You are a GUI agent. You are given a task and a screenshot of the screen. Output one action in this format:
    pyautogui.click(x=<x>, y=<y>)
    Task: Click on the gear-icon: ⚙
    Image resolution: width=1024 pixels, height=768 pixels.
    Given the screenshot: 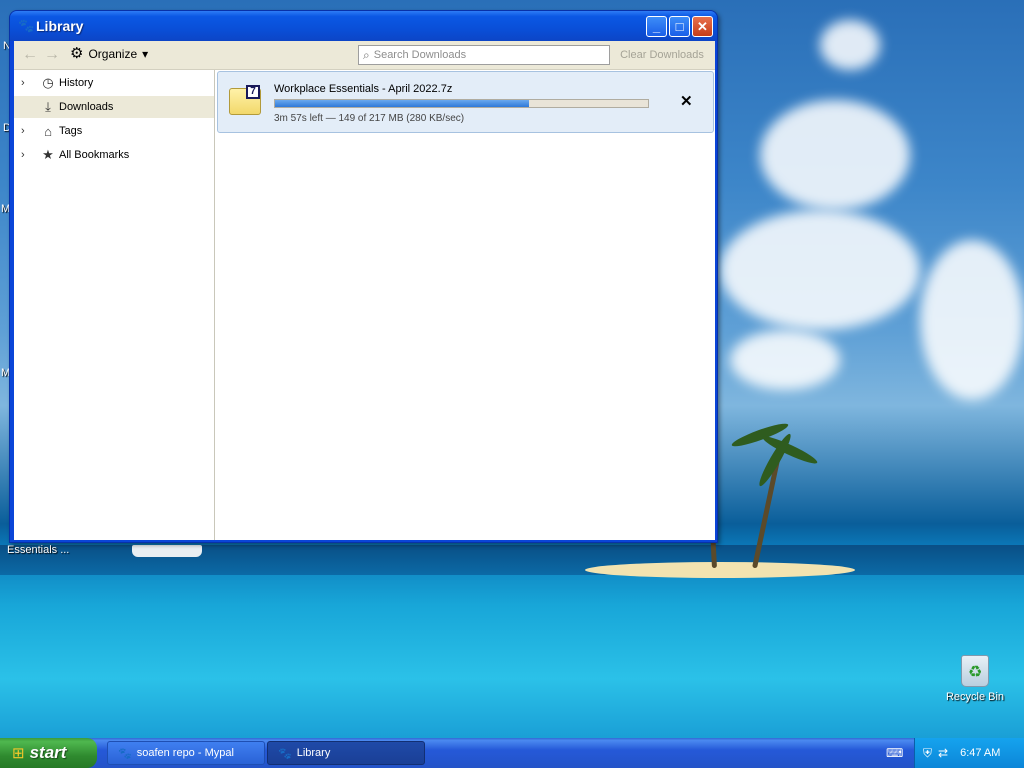 What is the action you would take?
    pyautogui.click(x=77, y=53)
    